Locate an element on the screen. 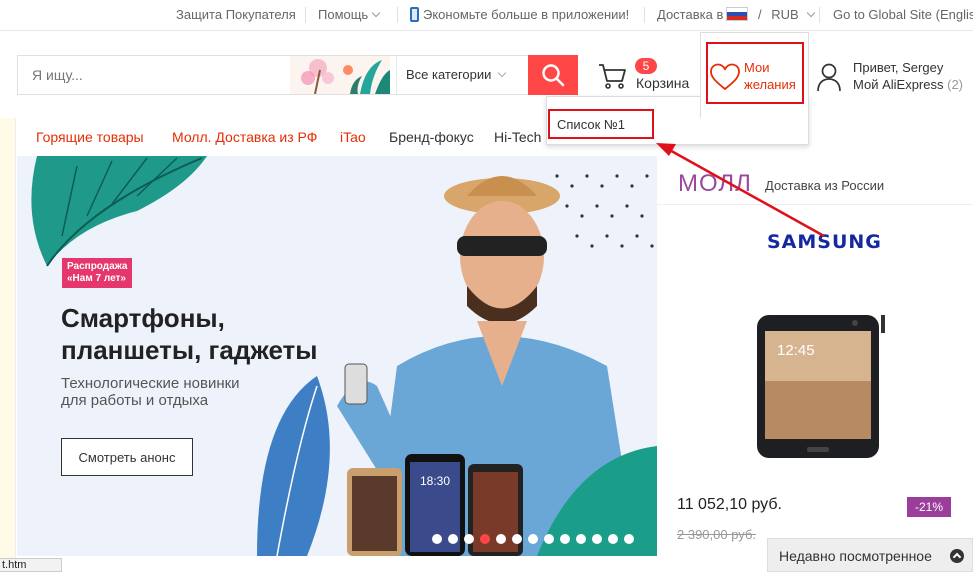 This screenshot has width=973, height=572. brand-logo: SAMSUNG is located at coordinates (824, 242).